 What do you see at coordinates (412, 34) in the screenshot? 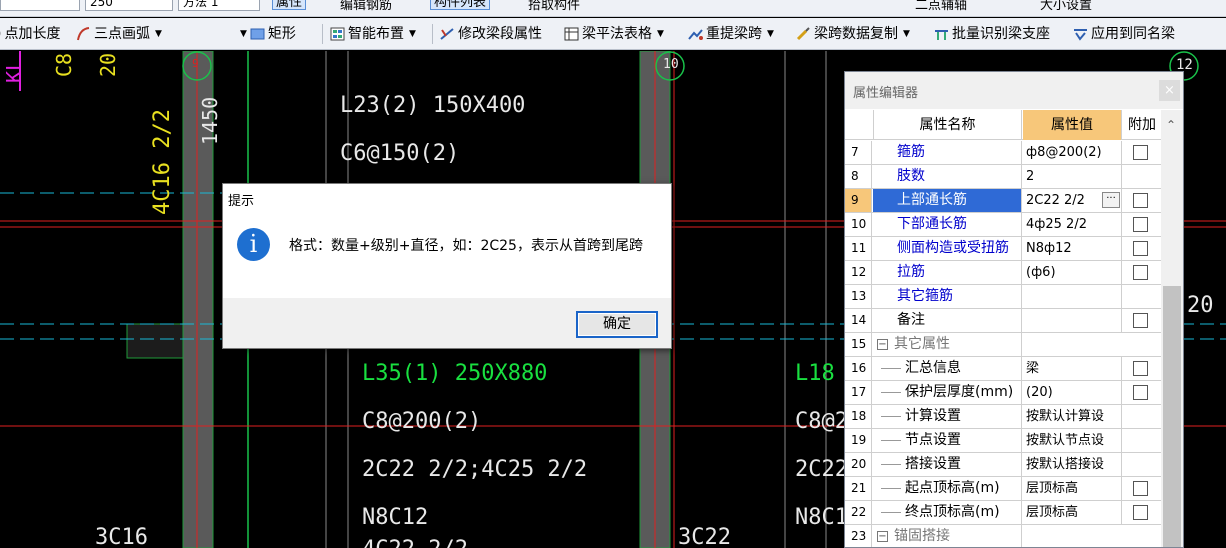
I see `smart-layout-dropdown-icon: ▼` at bounding box center [412, 34].